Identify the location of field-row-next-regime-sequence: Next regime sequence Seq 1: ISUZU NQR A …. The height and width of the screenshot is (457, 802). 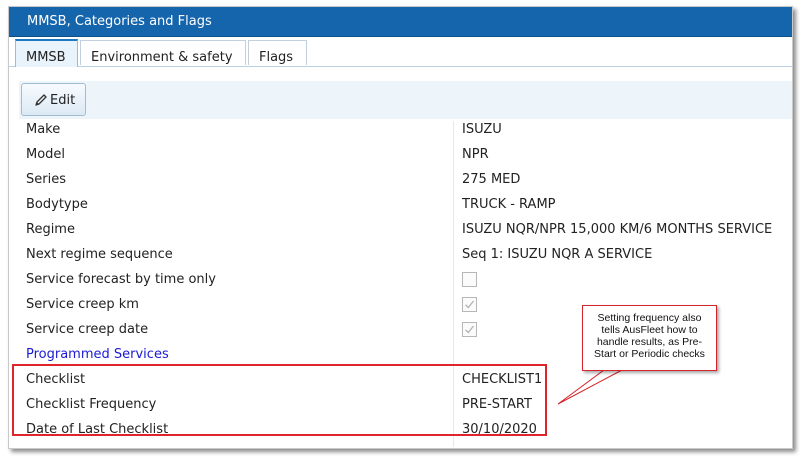
(405, 255).